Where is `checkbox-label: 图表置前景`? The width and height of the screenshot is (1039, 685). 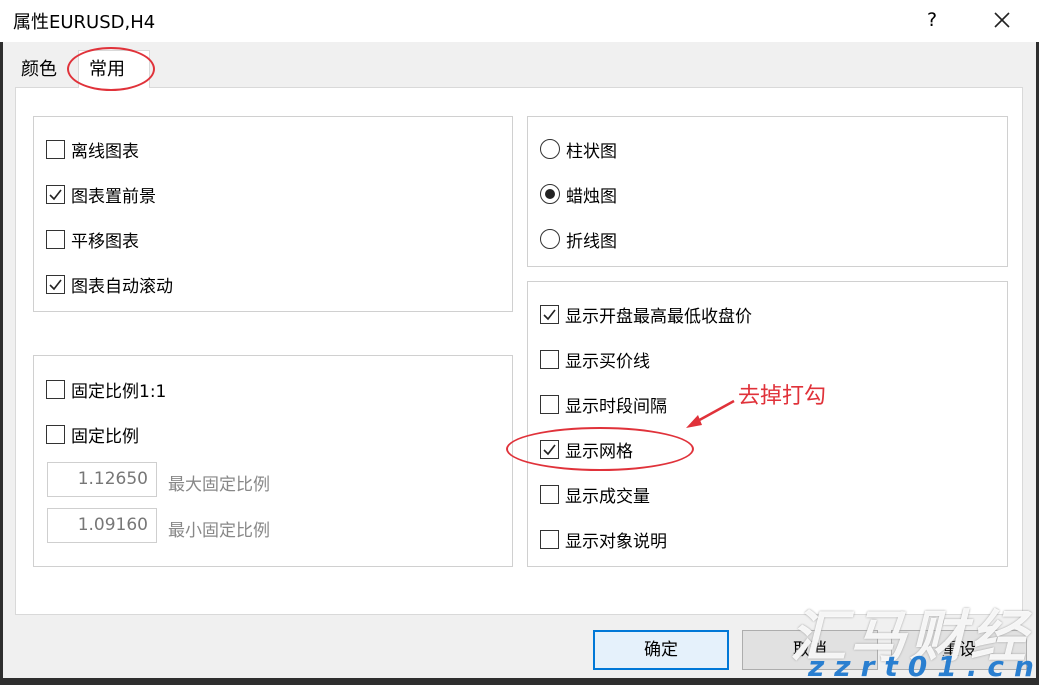 checkbox-label: 图表置前景 is located at coordinates (113, 196).